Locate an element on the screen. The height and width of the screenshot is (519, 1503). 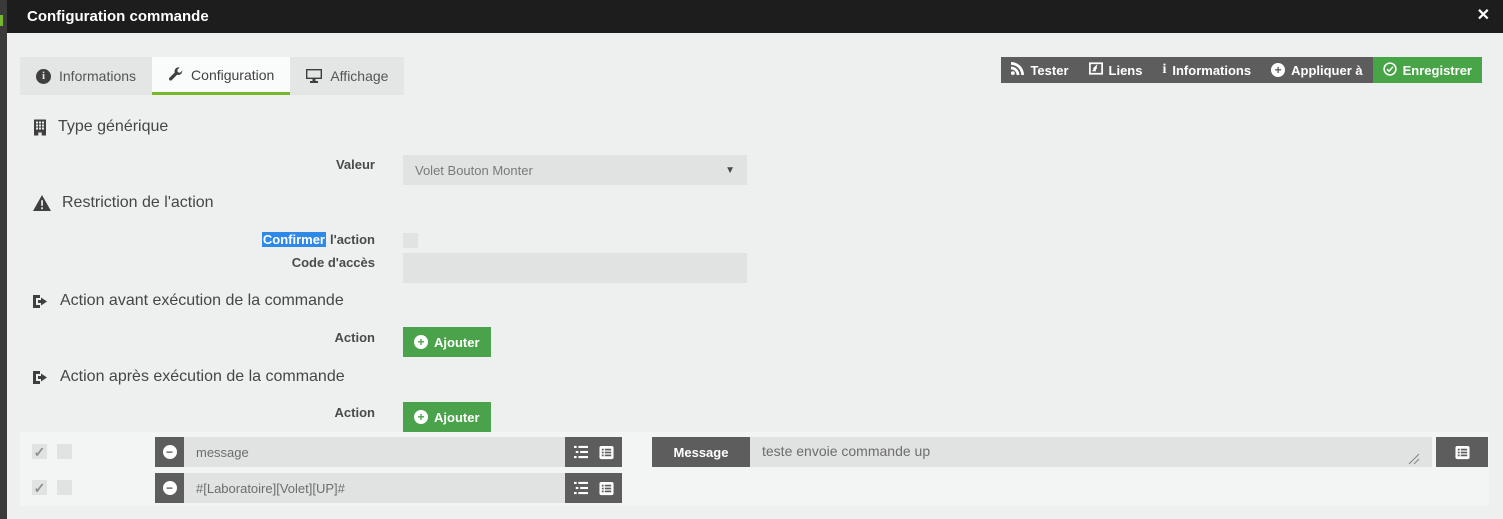
section-action-apres: Action après exécution de la commande is located at coordinates (189, 377).